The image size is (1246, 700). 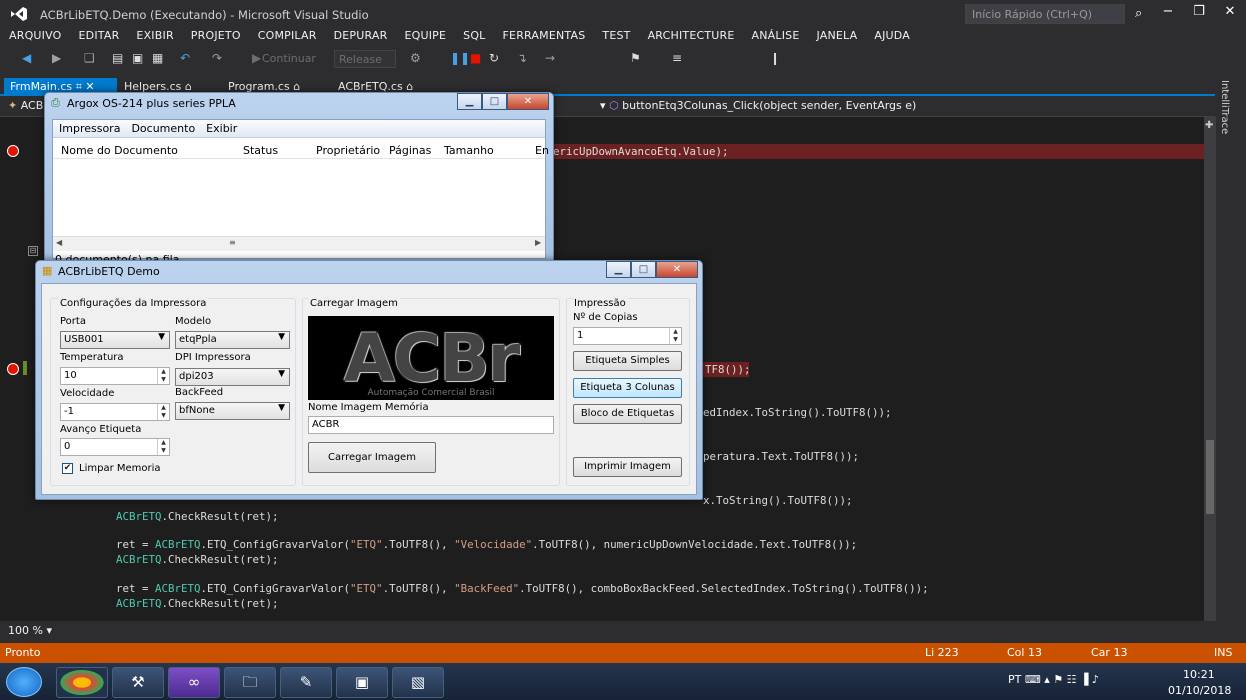 What do you see at coordinates (431, 425) in the screenshot?
I see `nome-imagem-input: ACBR` at bounding box center [431, 425].